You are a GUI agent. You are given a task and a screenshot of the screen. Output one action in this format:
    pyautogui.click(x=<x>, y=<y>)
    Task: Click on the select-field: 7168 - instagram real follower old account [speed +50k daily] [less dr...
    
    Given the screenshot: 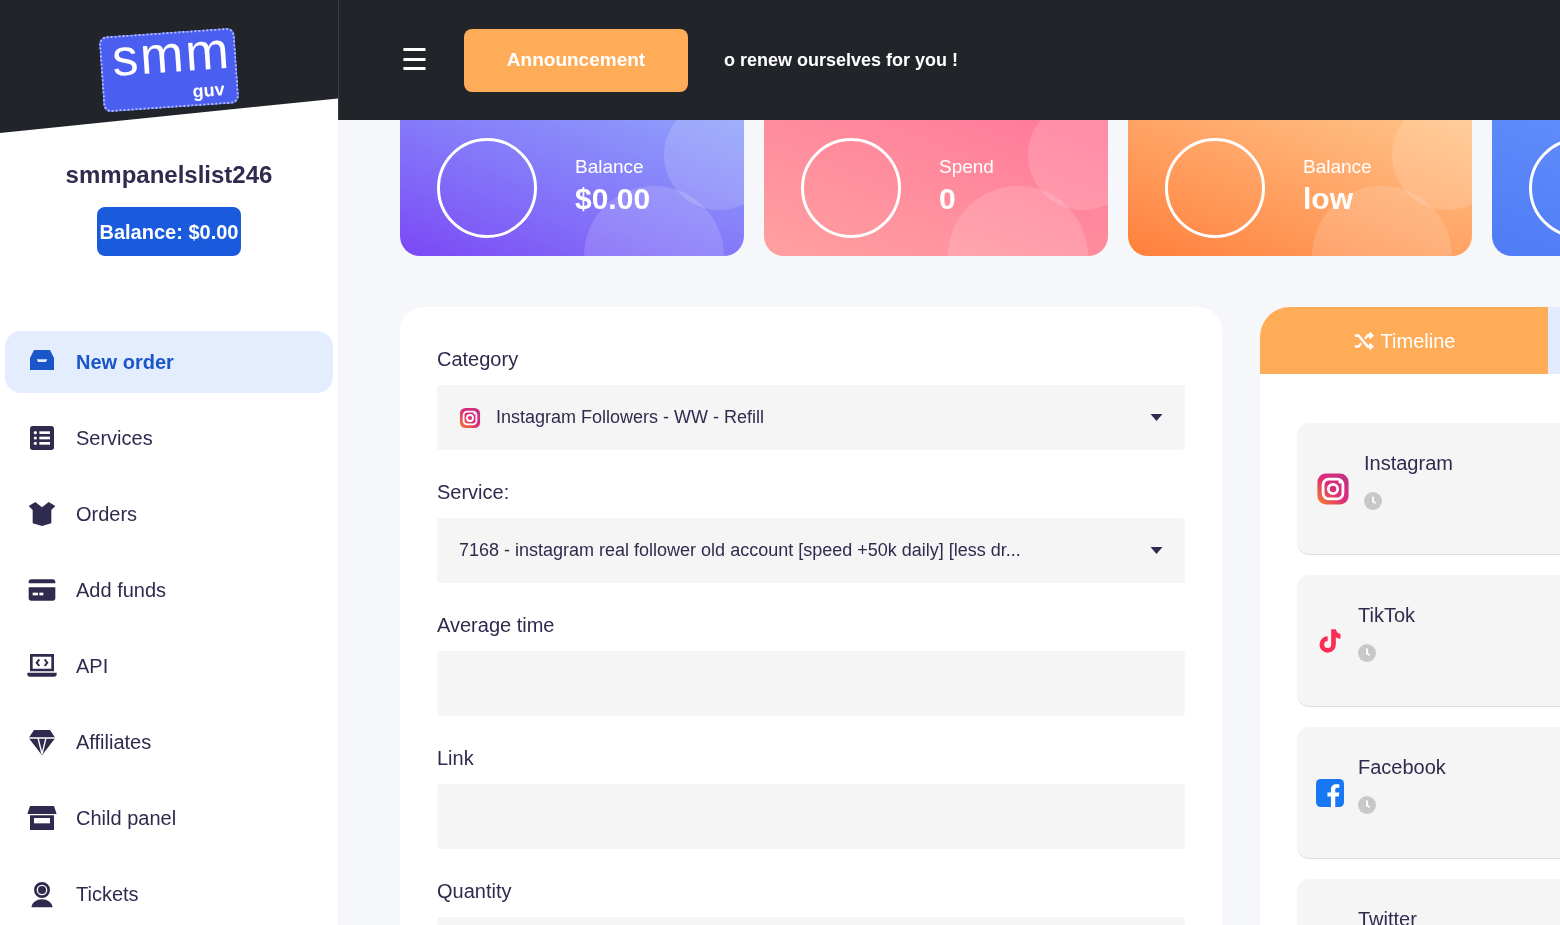 What is the action you would take?
    pyautogui.click(x=811, y=550)
    